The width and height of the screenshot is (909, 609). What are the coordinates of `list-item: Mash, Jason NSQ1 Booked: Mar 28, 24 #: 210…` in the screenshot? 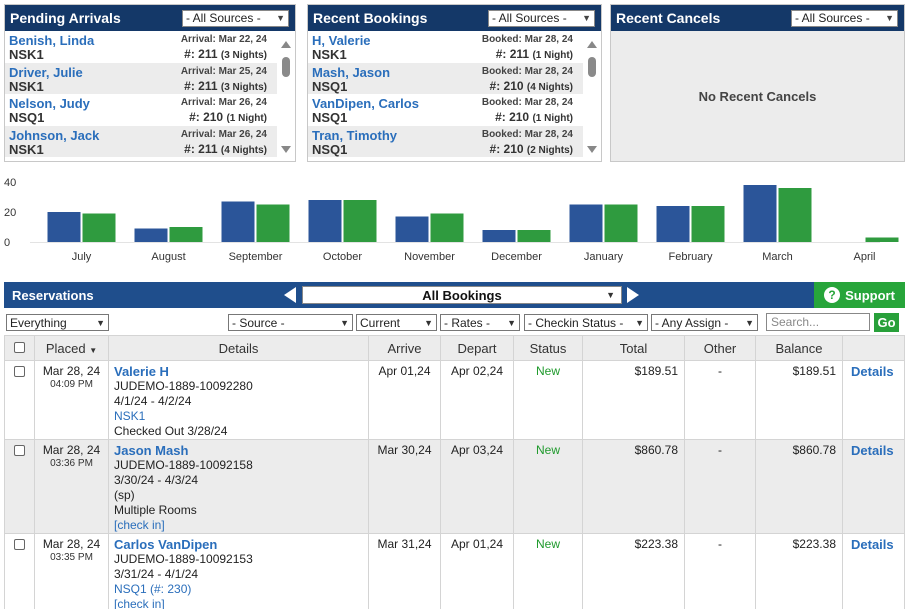 It's located at (445, 78).